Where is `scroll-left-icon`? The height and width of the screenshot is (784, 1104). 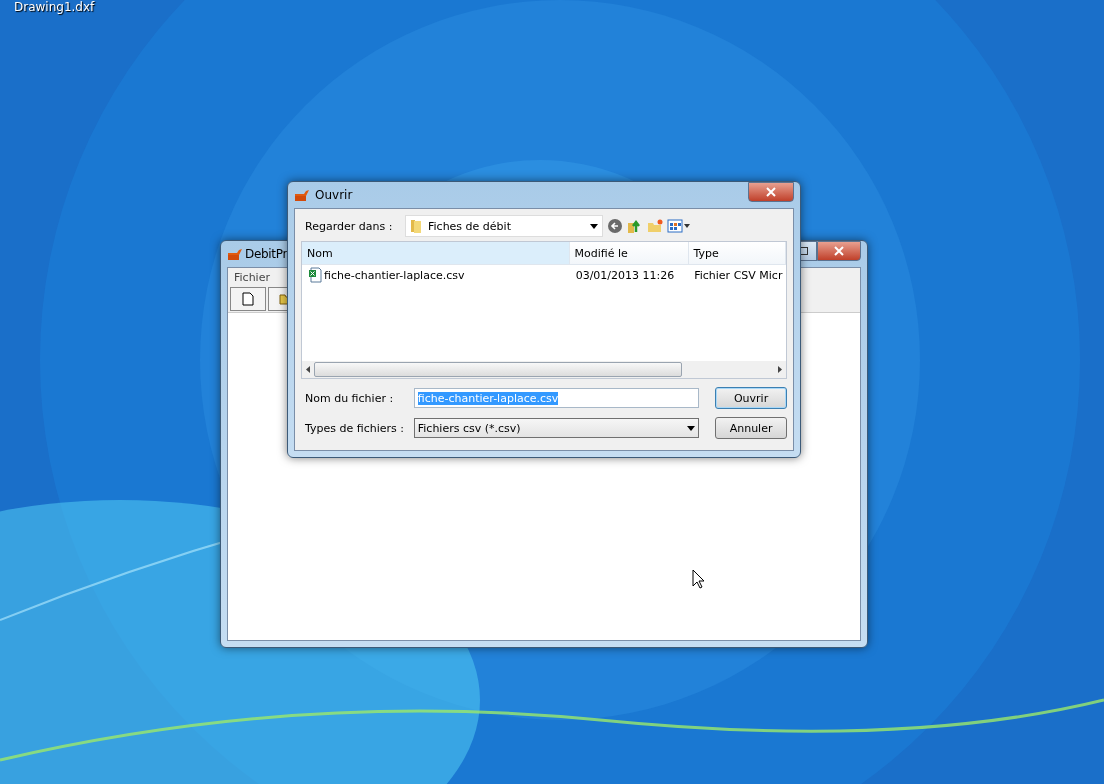 scroll-left-icon is located at coordinates (308, 369).